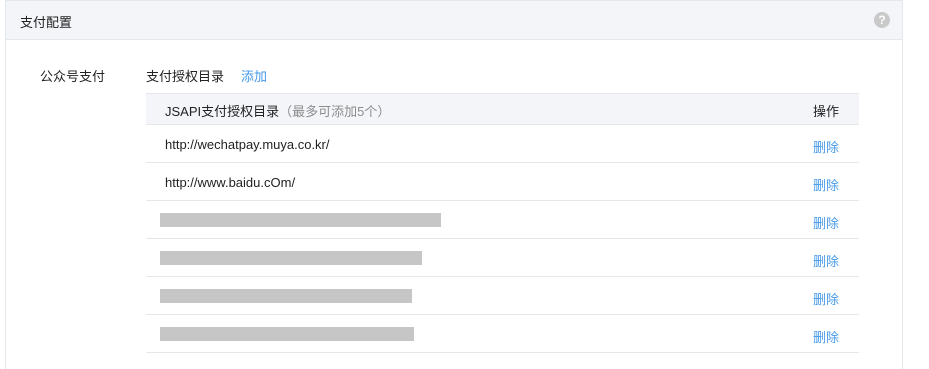 The width and height of the screenshot is (929, 369). Describe the element at coordinates (73, 76) in the screenshot. I see `official-account-payment-label: 公众号支付` at that location.